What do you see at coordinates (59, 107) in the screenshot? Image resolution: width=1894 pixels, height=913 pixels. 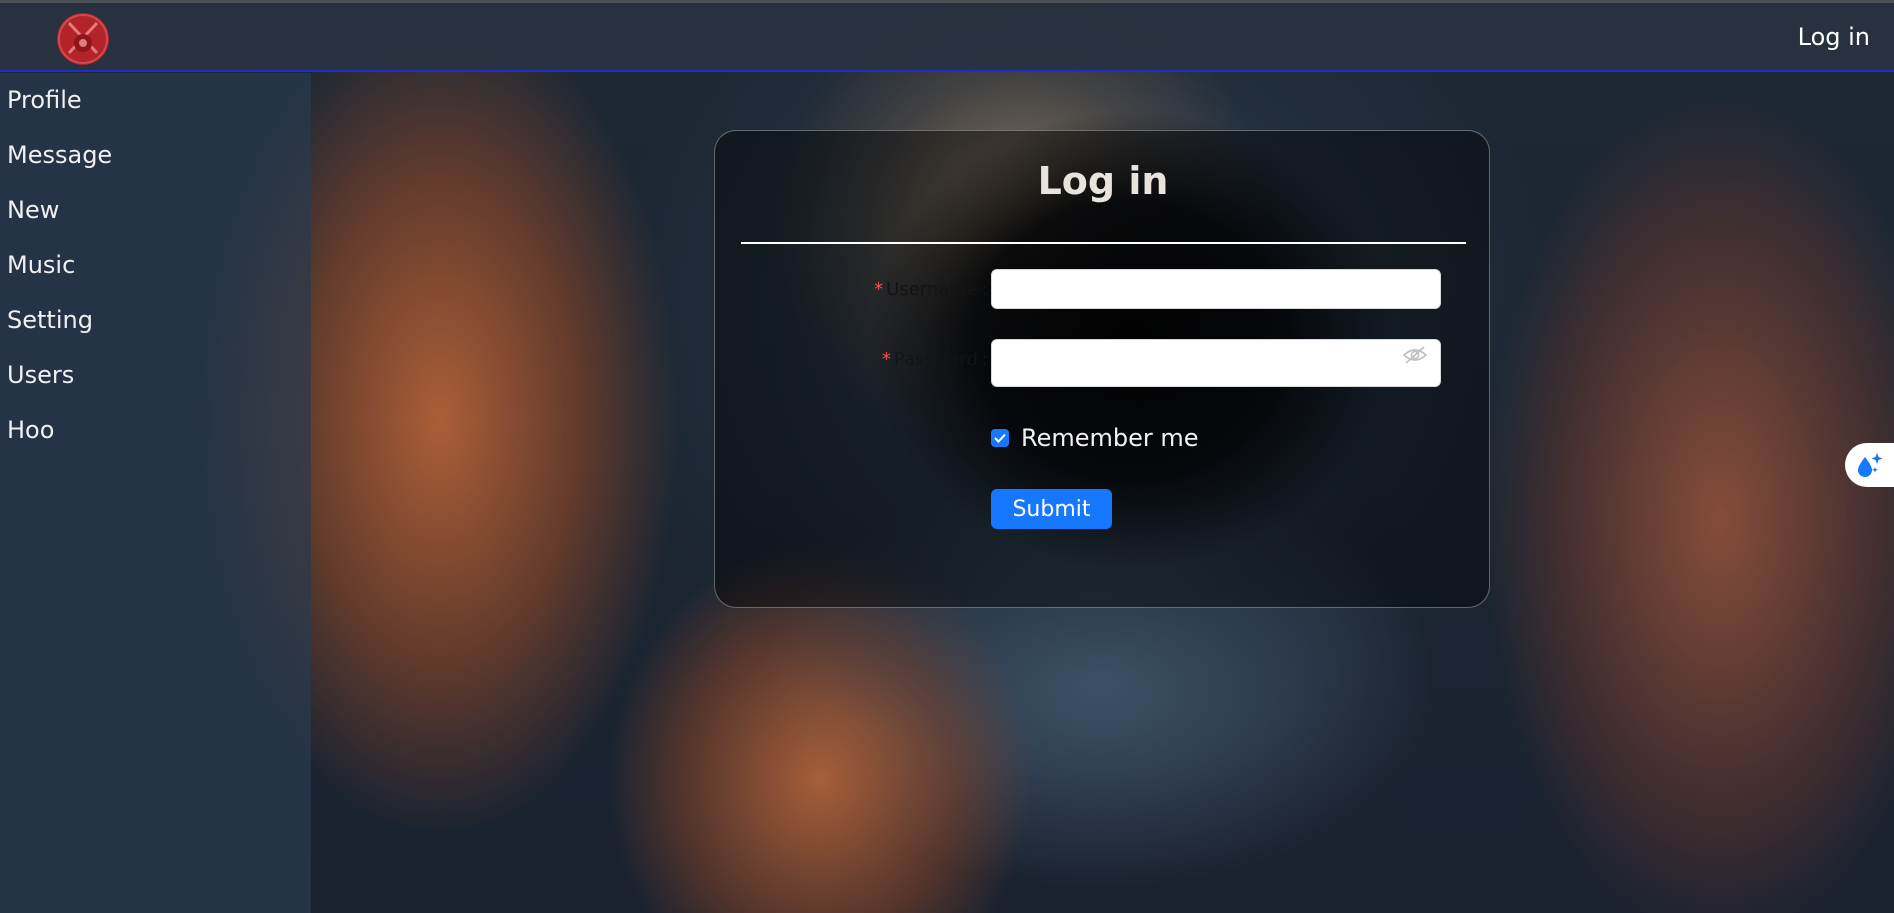 I see `sidebar-item-profile: Profile` at bounding box center [59, 107].